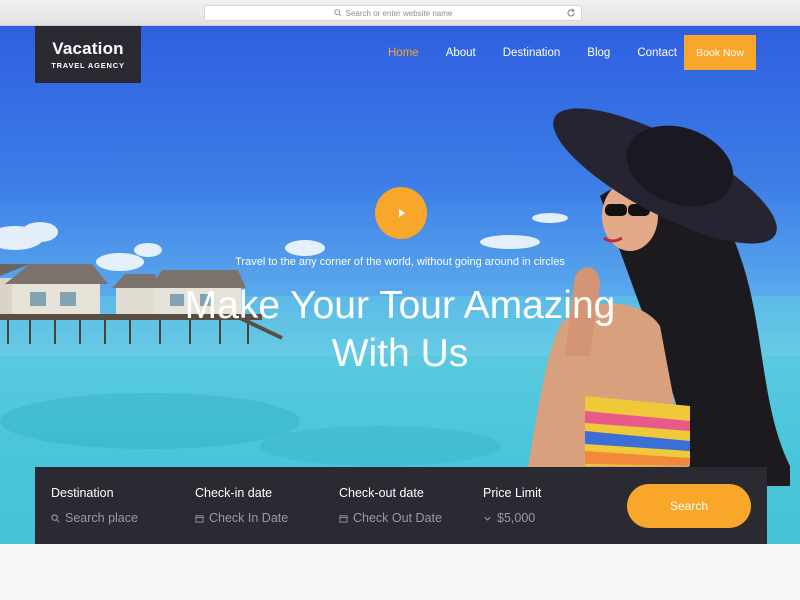 This screenshot has width=800, height=600. Describe the element at coordinates (403, 53) in the screenshot. I see `nav-home: Home` at that location.